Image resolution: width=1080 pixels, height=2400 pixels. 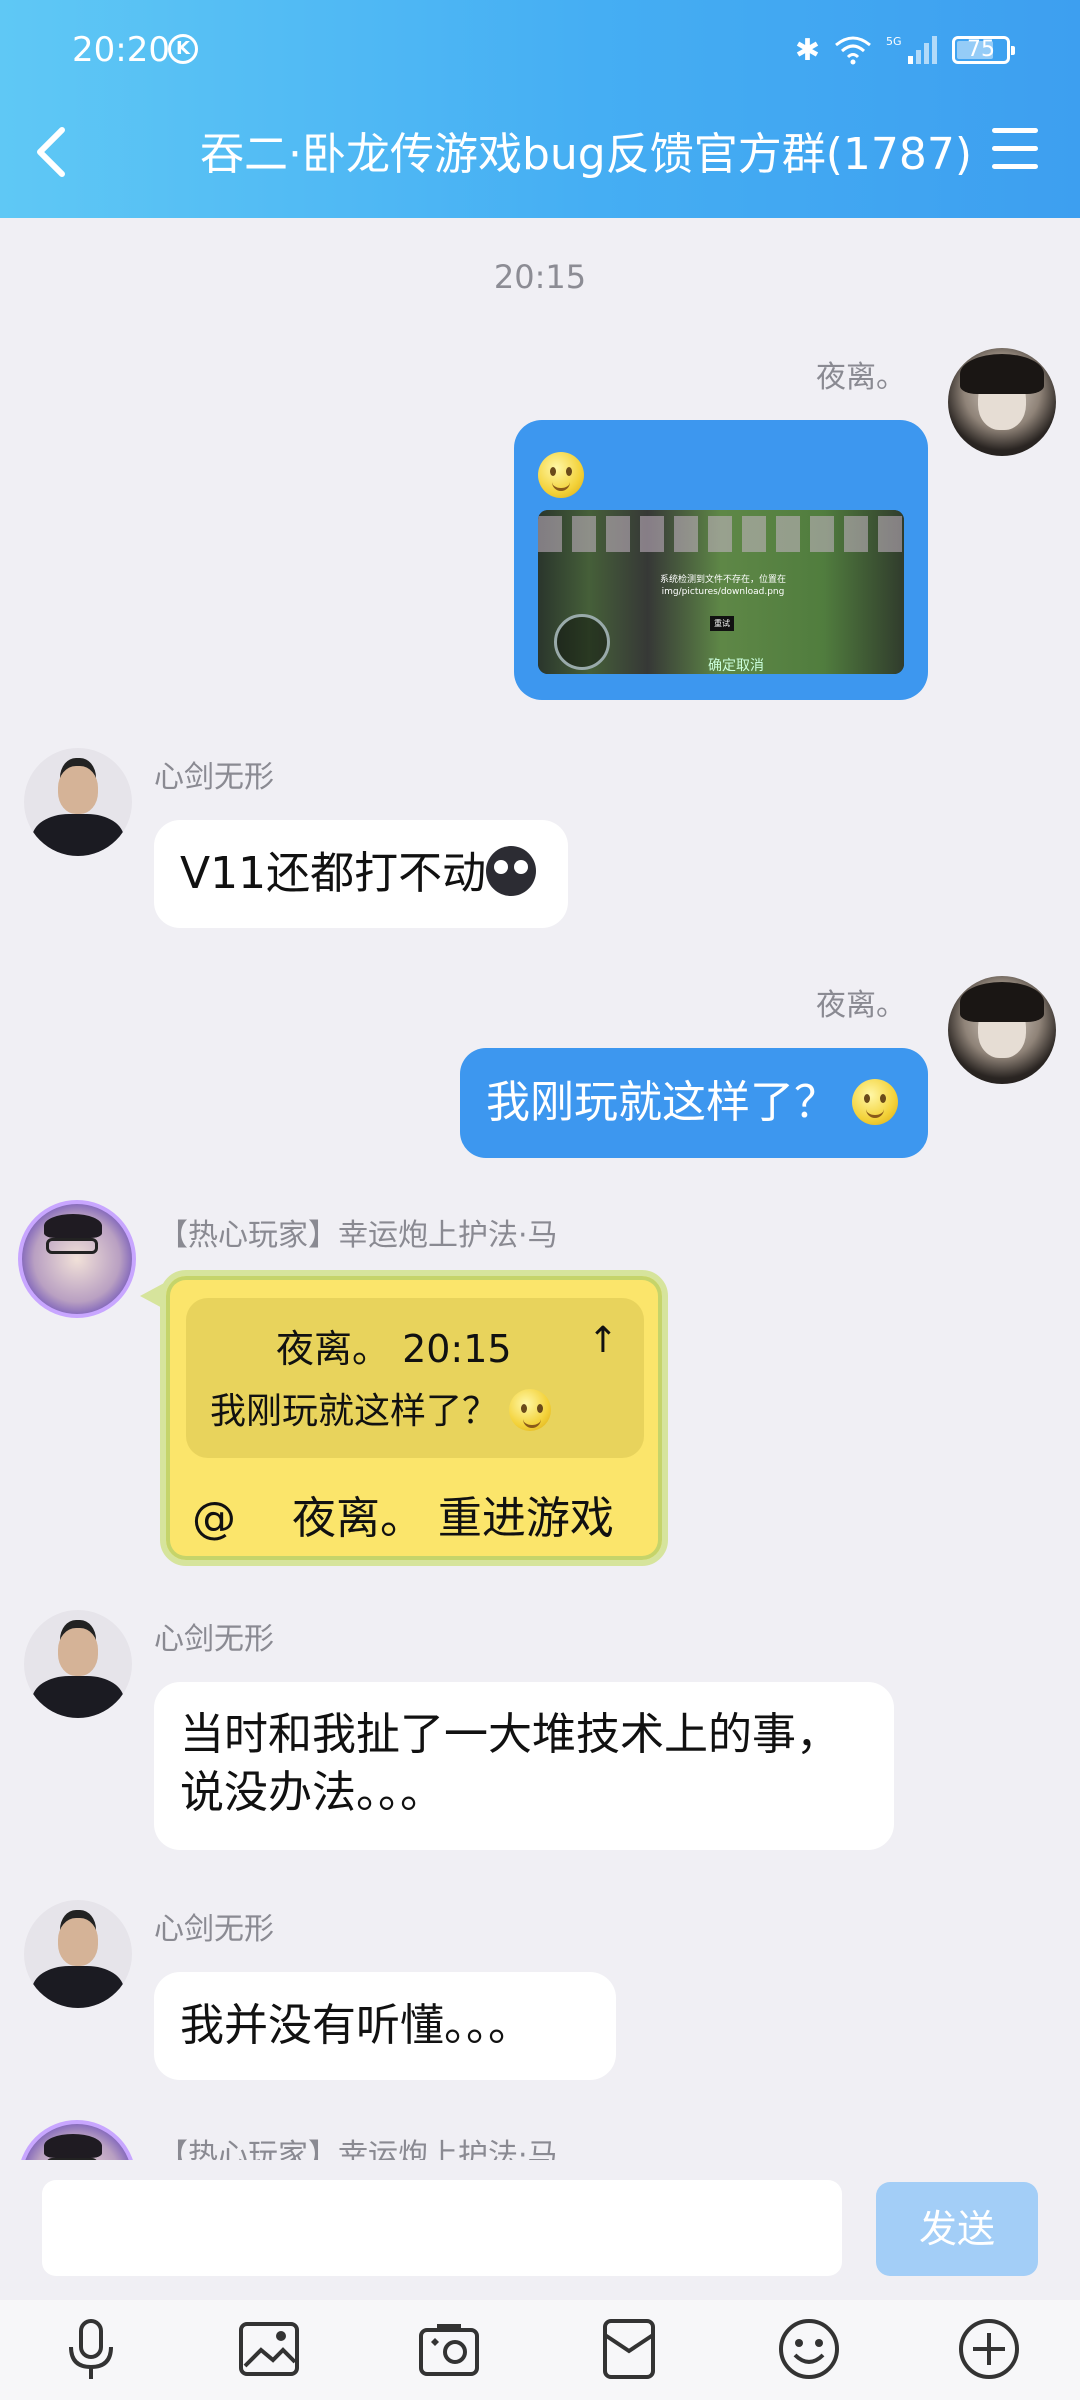 What do you see at coordinates (602, 1340) in the screenshot?
I see `quote-arrow-icon: ↑` at bounding box center [602, 1340].